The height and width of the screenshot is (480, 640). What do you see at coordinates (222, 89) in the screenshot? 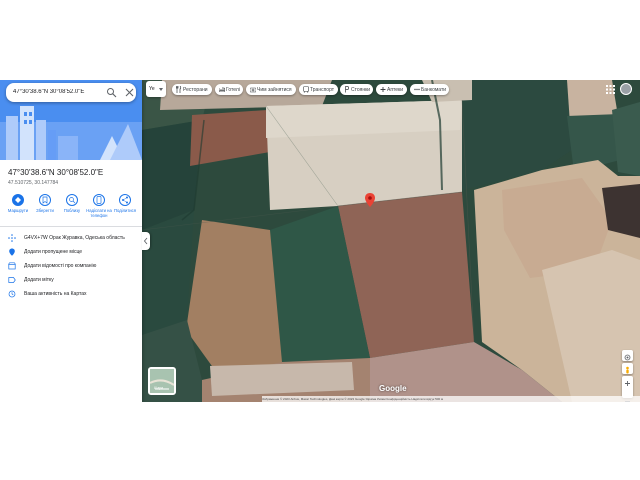
I see `hotel-icon` at bounding box center [222, 89].